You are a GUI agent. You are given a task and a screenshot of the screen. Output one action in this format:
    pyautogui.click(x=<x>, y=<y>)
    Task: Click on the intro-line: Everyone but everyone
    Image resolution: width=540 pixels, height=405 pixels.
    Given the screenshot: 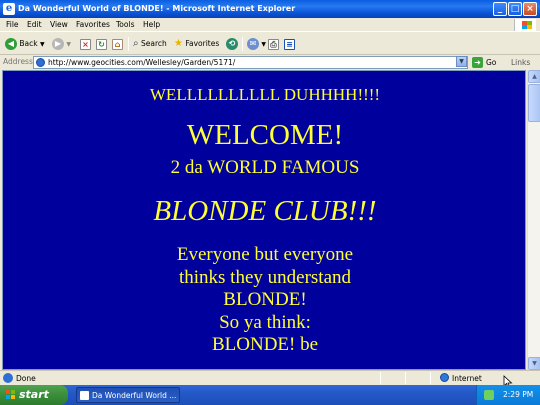 What is the action you would take?
    pyautogui.click(x=265, y=254)
    